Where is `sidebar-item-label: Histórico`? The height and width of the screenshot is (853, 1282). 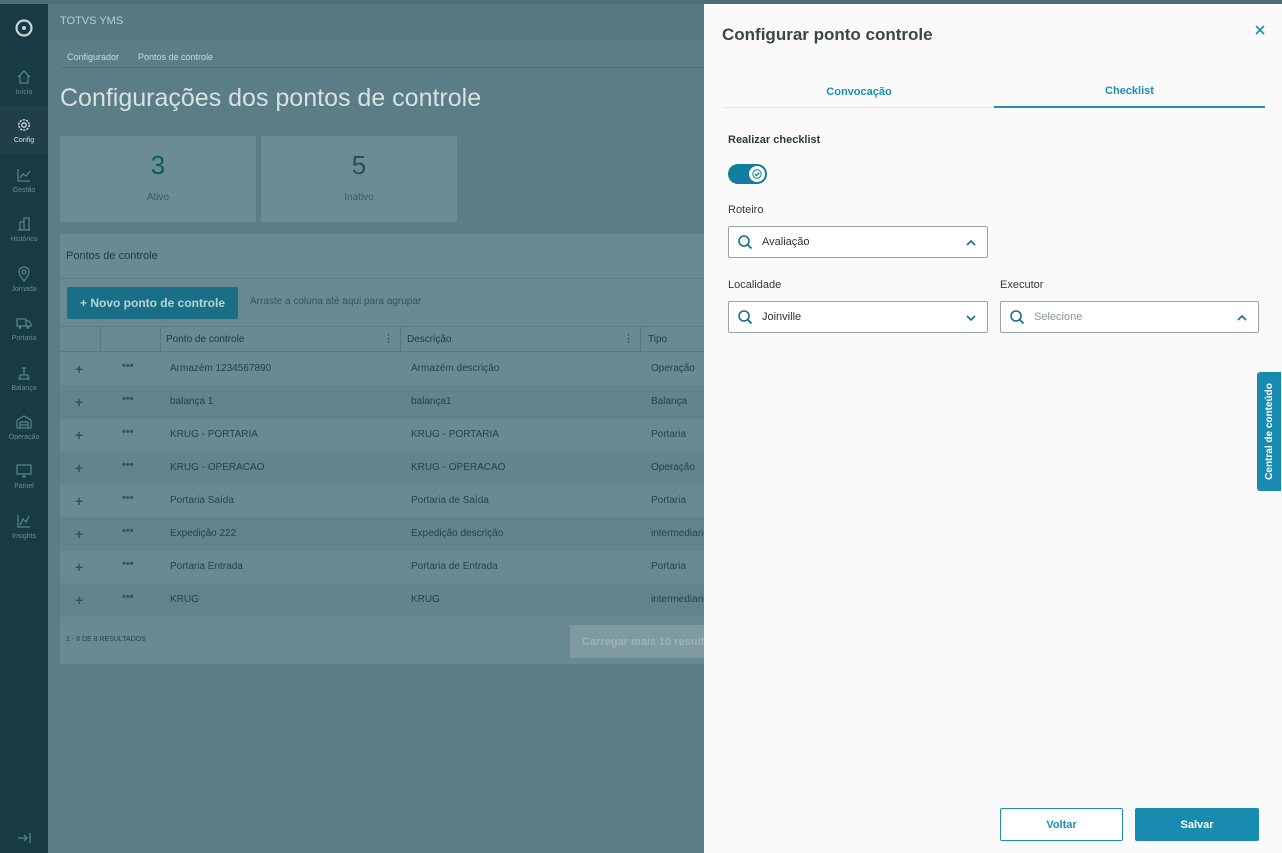
sidebar-item-label: Histórico is located at coordinates (24, 239).